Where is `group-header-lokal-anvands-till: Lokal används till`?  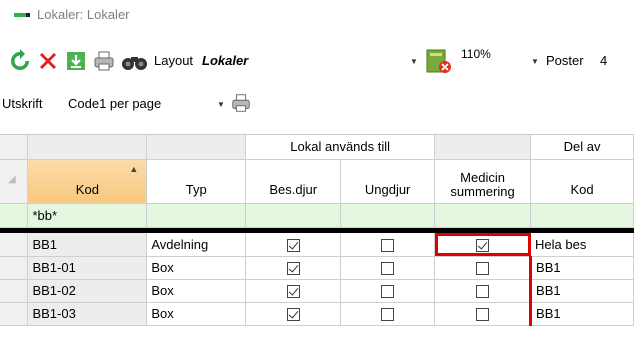
group-header-lokal-anvands-till: Lokal används till is located at coordinates (340, 147).